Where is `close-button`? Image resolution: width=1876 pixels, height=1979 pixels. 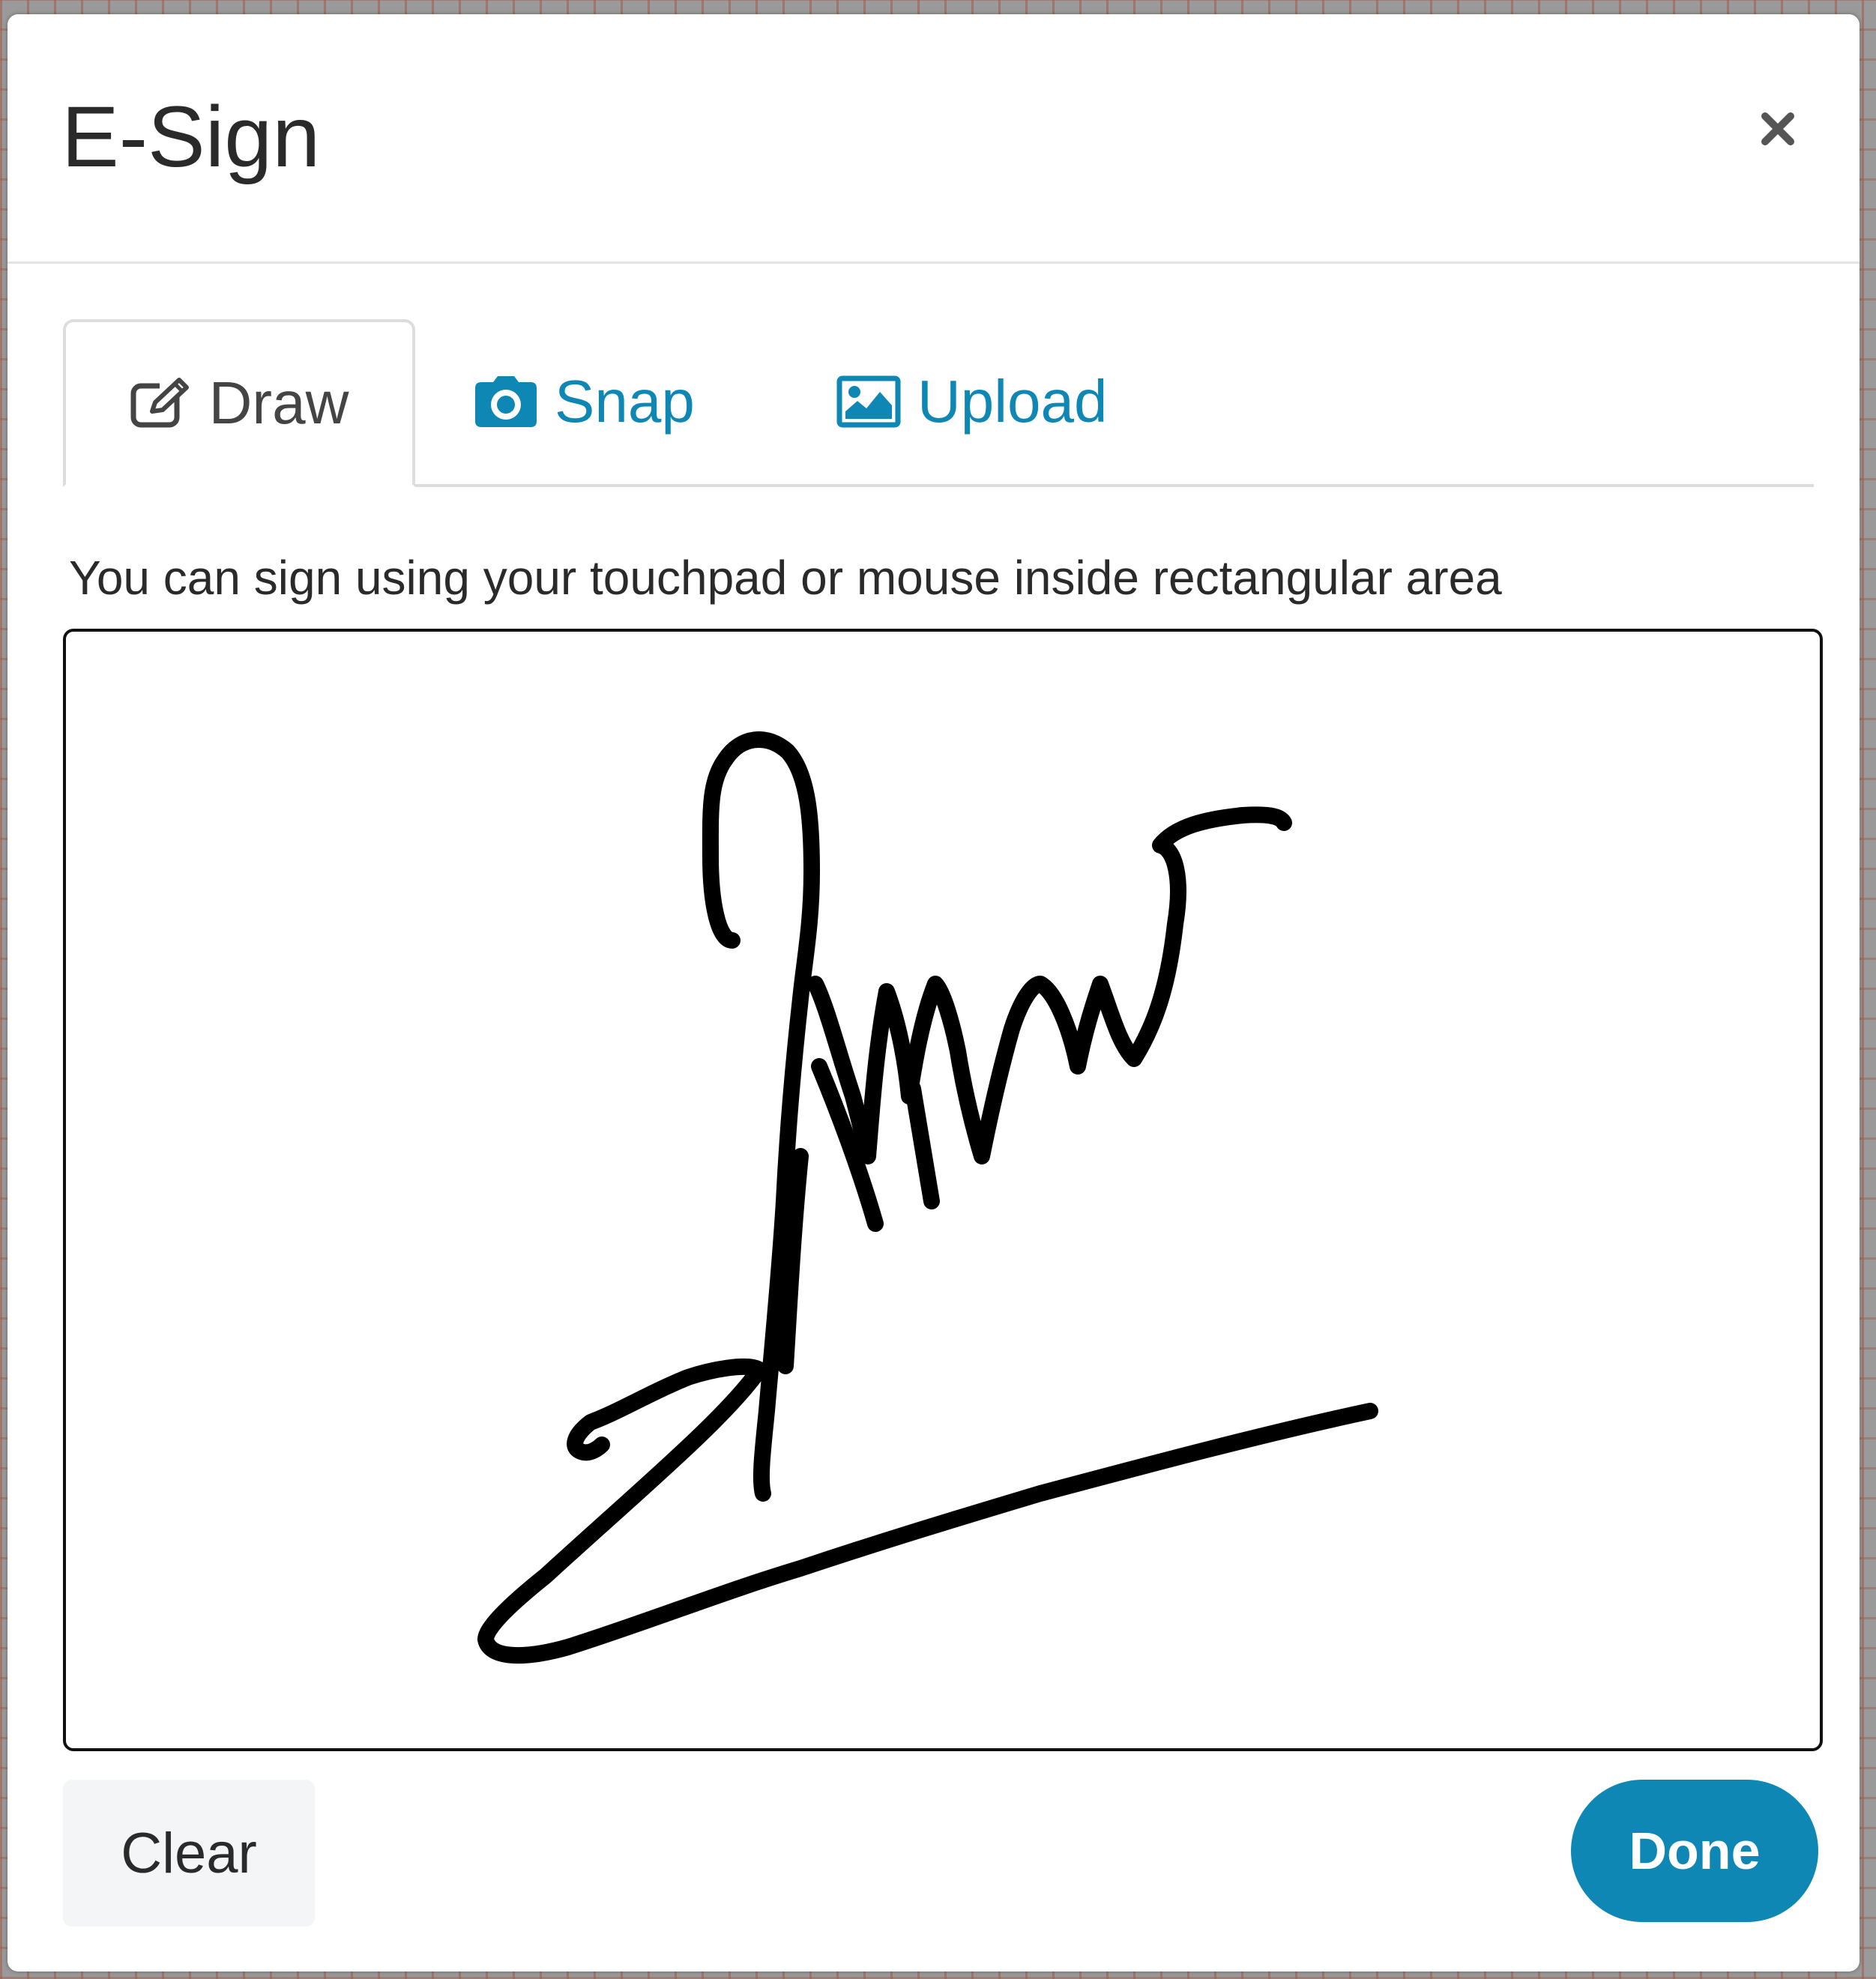
close-button is located at coordinates (1778, 129).